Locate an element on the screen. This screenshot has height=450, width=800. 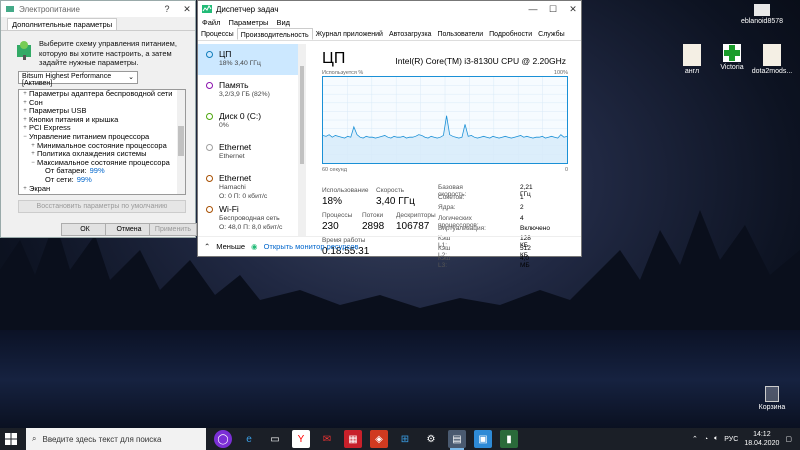
resource-monitor-icon: ◉ is located at coordinates (254, 246).